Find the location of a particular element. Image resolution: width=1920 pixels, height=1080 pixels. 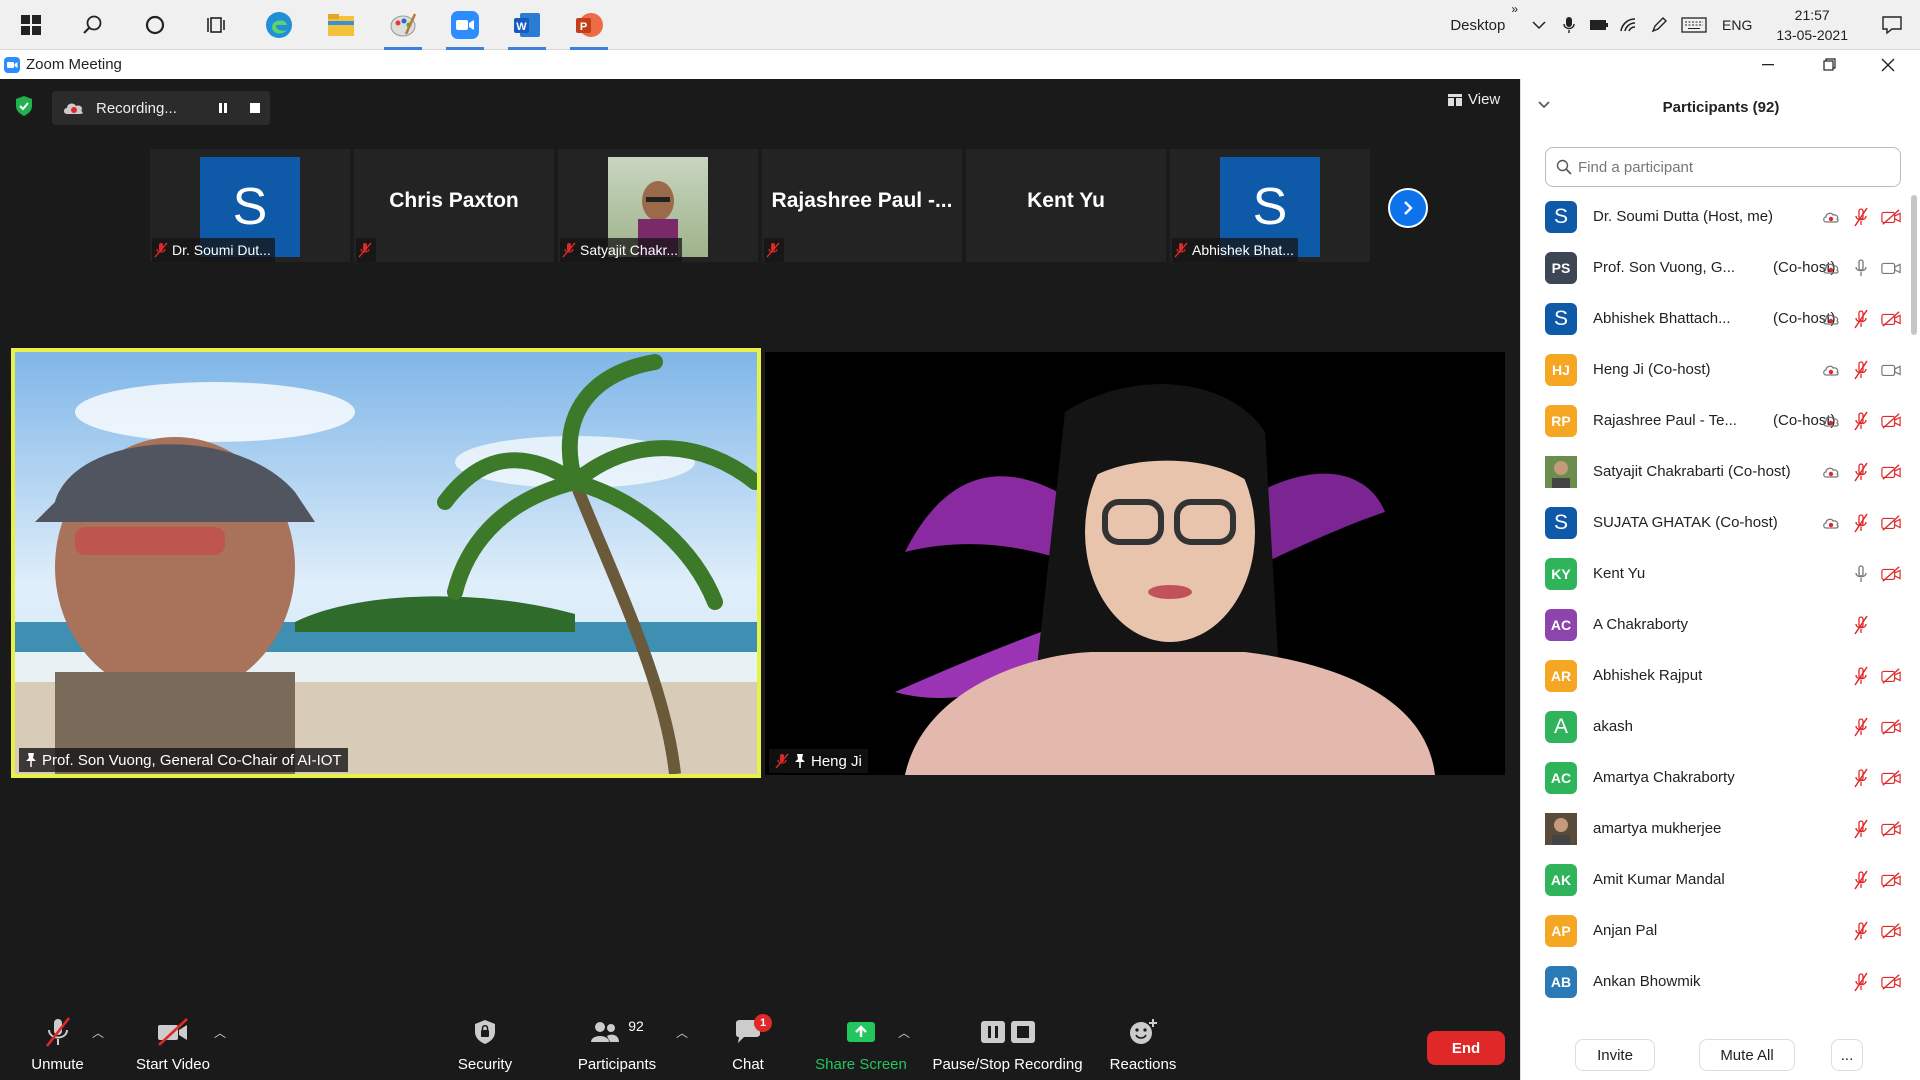

participant-row: S Abhishek Bhattach... (Co-host) is located at coordinates (1714, 318).